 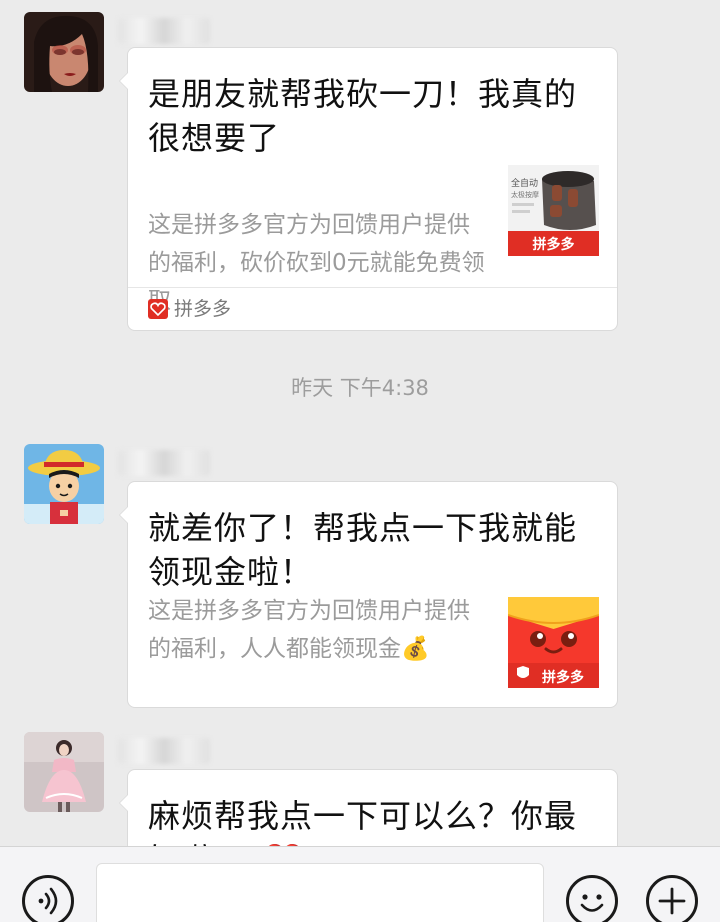 I want to click on card-source-label: 拼多多, so click(x=203, y=309).